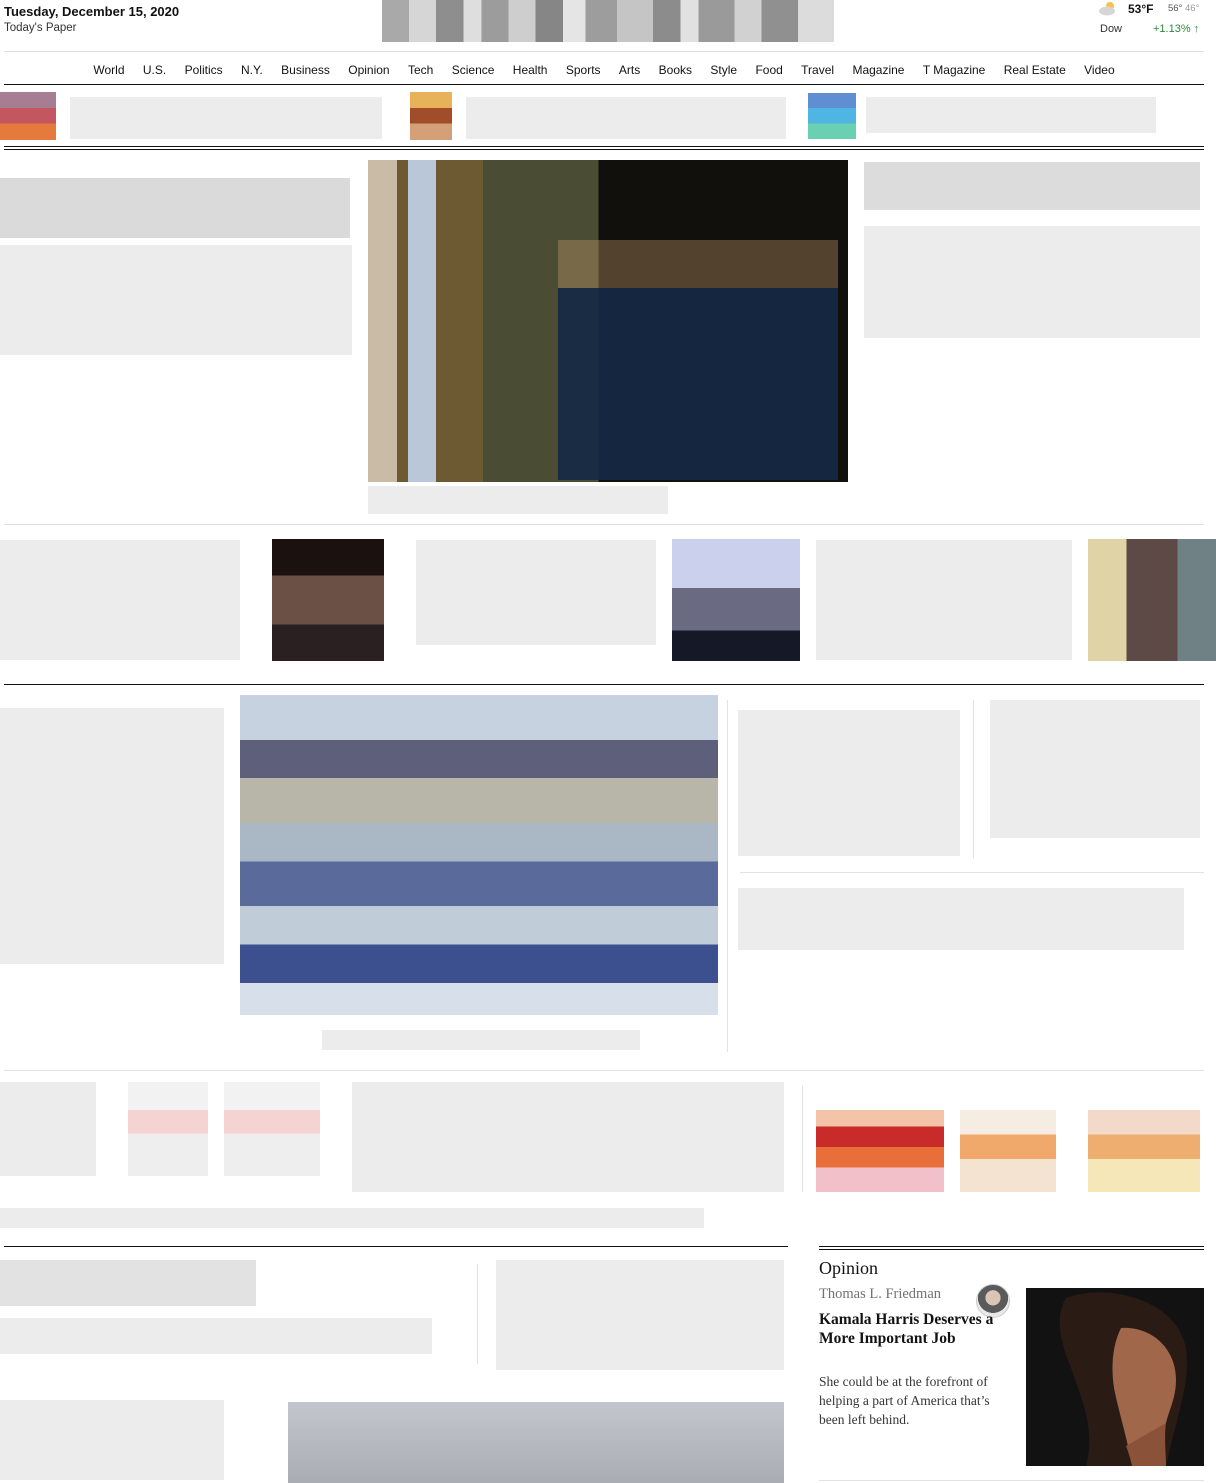  I want to click on high-low-temp: 56° 46°, so click(1183, 8).